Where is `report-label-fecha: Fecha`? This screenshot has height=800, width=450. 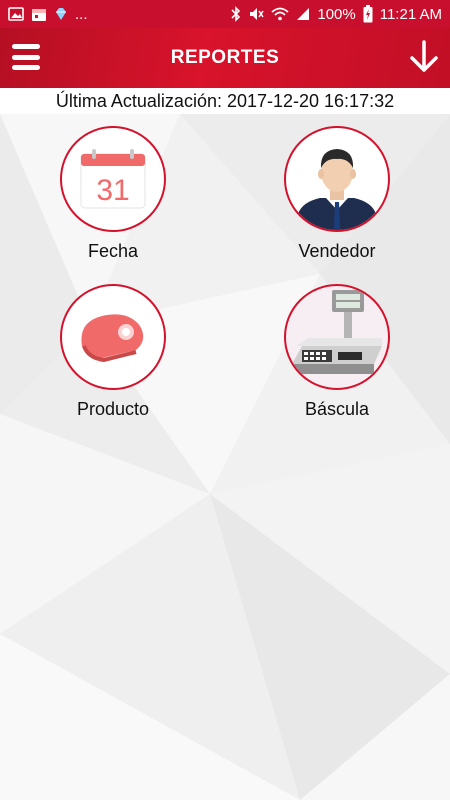
report-label-fecha: Fecha is located at coordinates (113, 251).